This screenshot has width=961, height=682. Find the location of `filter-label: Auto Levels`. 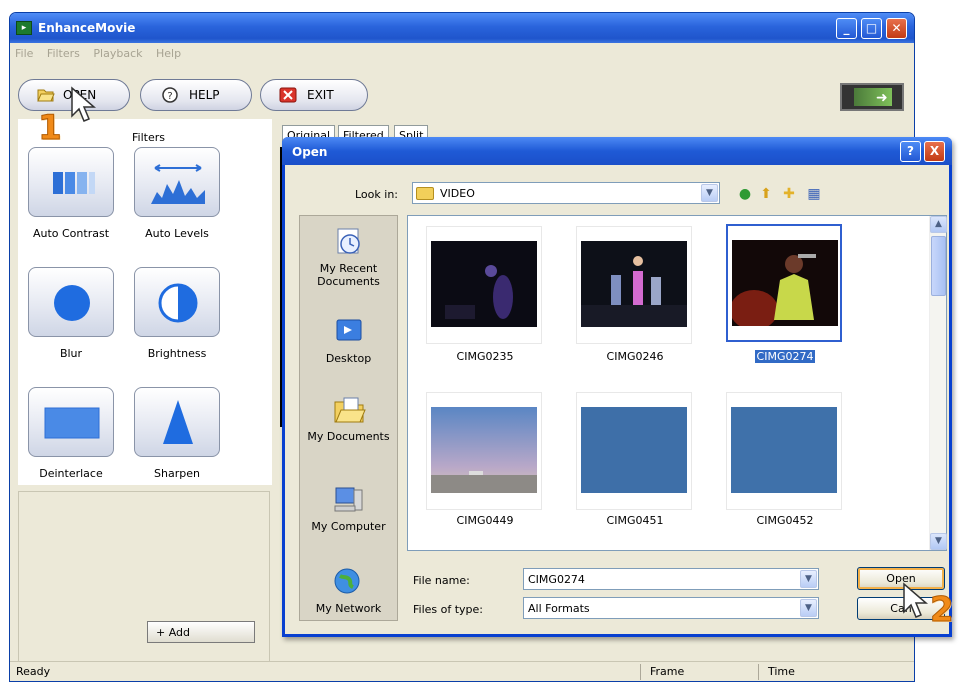

filter-label: Auto Levels is located at coordinates (177, 233).